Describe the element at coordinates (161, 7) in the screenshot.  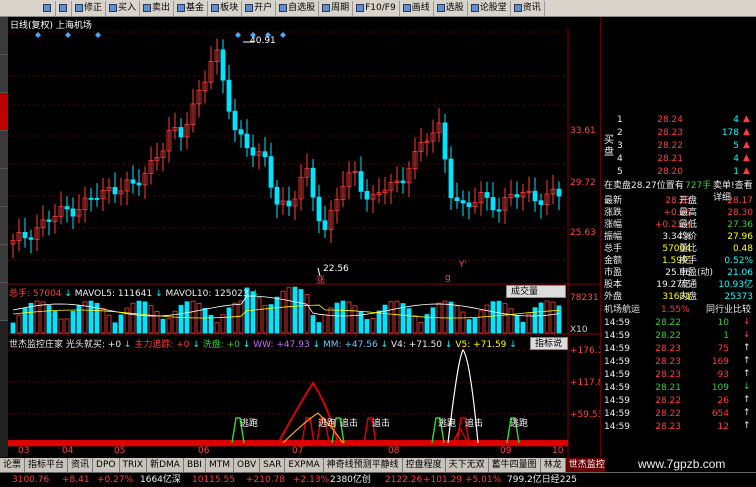
I see `toolbar-item-label: 卖出` at that location.